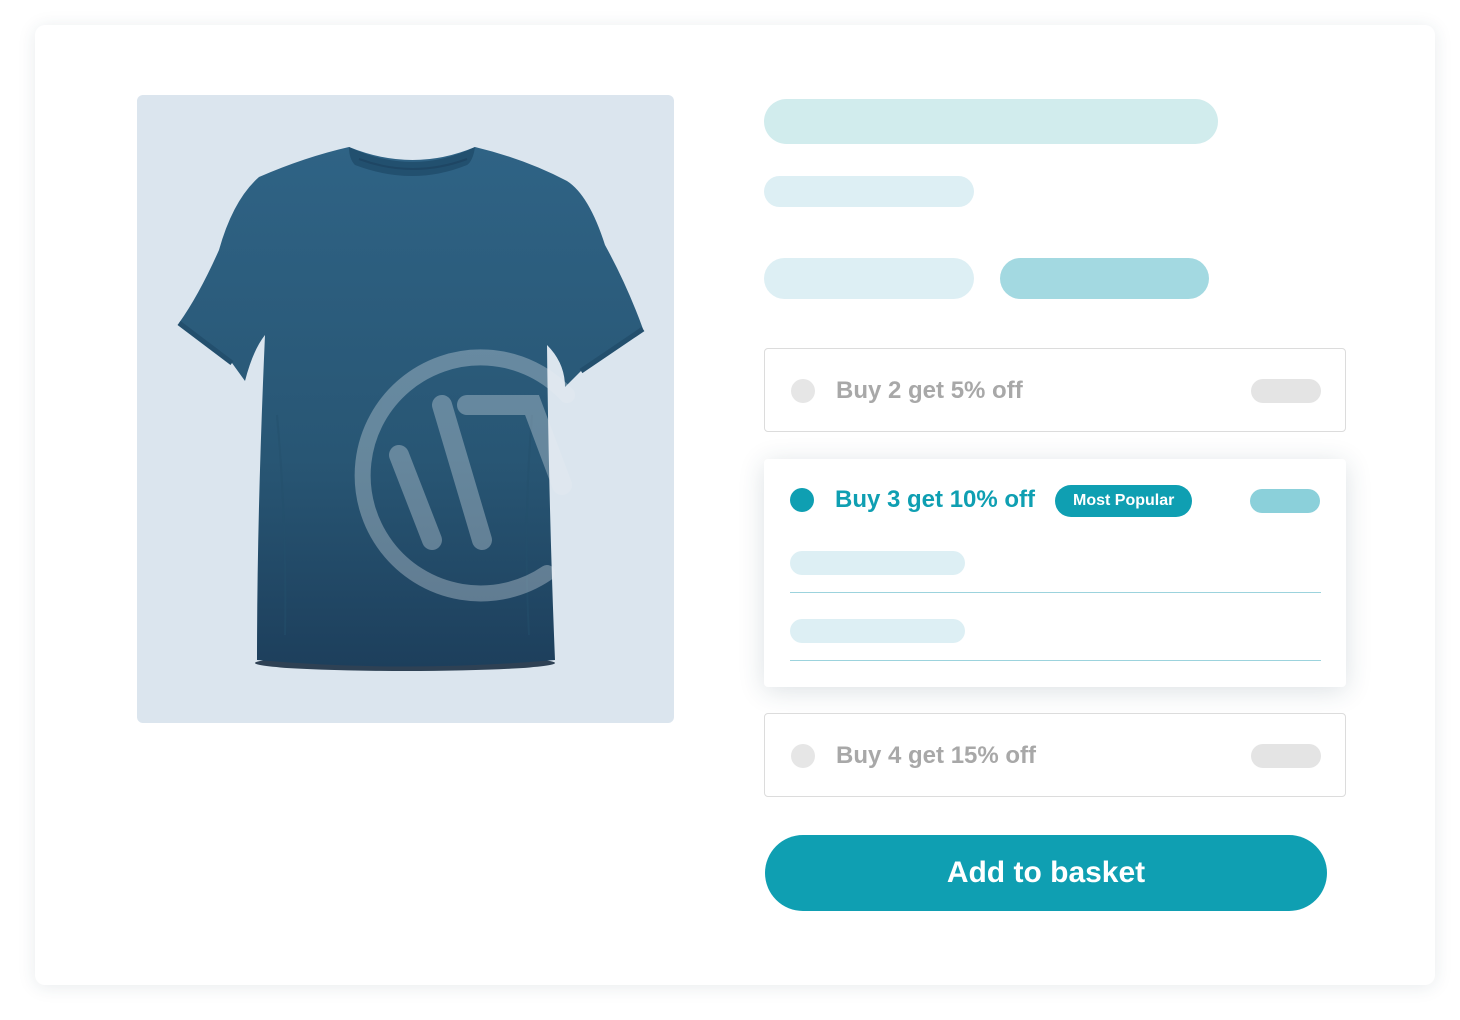 This screenshot has width=1460, height=1020. Describe the element at coordinates (936, 755) in the screenshot. I see `offer-label: Buy 4 get 15% off` at that location.